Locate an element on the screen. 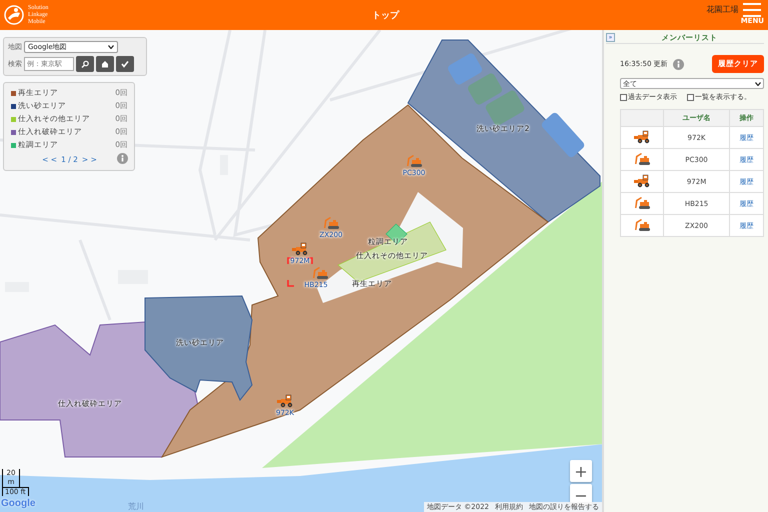 Image resolution: width=768 pixels, height=512 pixels. search-button is located at coordinates (85, 64).